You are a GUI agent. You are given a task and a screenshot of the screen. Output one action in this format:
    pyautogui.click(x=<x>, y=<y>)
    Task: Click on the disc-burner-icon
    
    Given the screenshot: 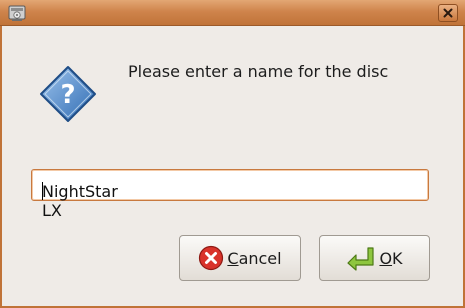 What is the action you would take?
    pyautogui.click(x=17, y=13)
    